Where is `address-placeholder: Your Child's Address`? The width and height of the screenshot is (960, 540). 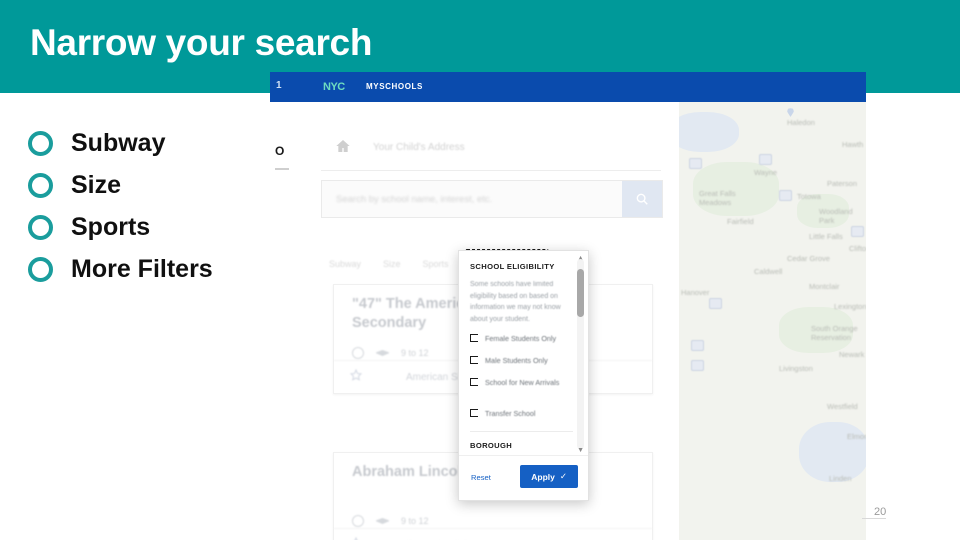
address-placeholder: Your Child's Address is located at coordinates (419, 147).